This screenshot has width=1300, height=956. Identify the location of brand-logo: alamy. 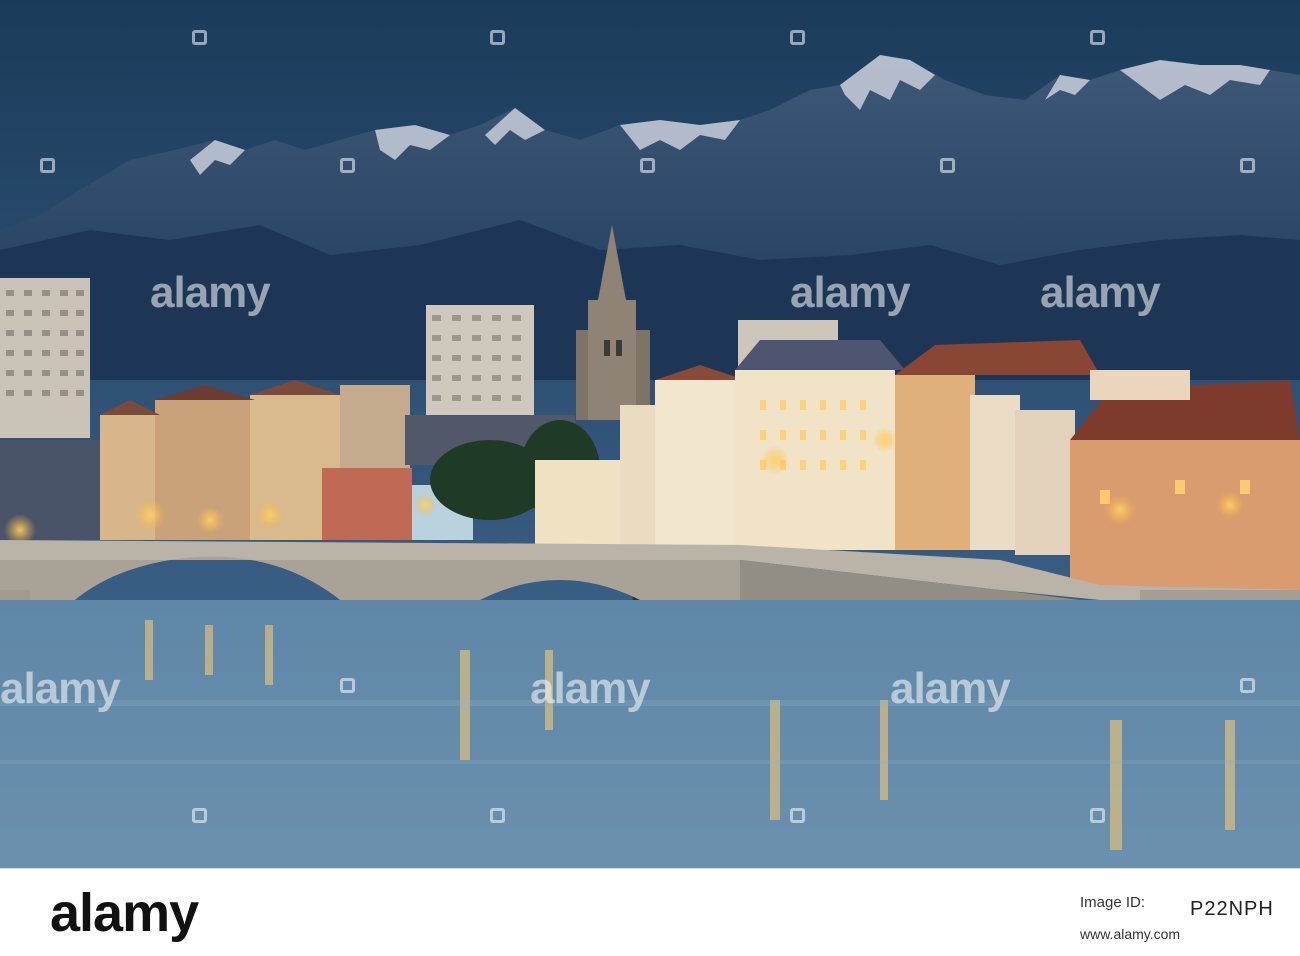
(124, 913).